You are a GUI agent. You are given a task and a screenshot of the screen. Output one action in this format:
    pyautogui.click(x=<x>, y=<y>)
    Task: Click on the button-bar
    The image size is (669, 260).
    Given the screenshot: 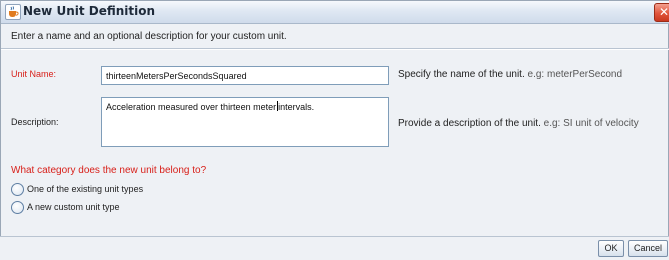 What is the action you would take?
    pyautogui.click(x=334, y=248)
    